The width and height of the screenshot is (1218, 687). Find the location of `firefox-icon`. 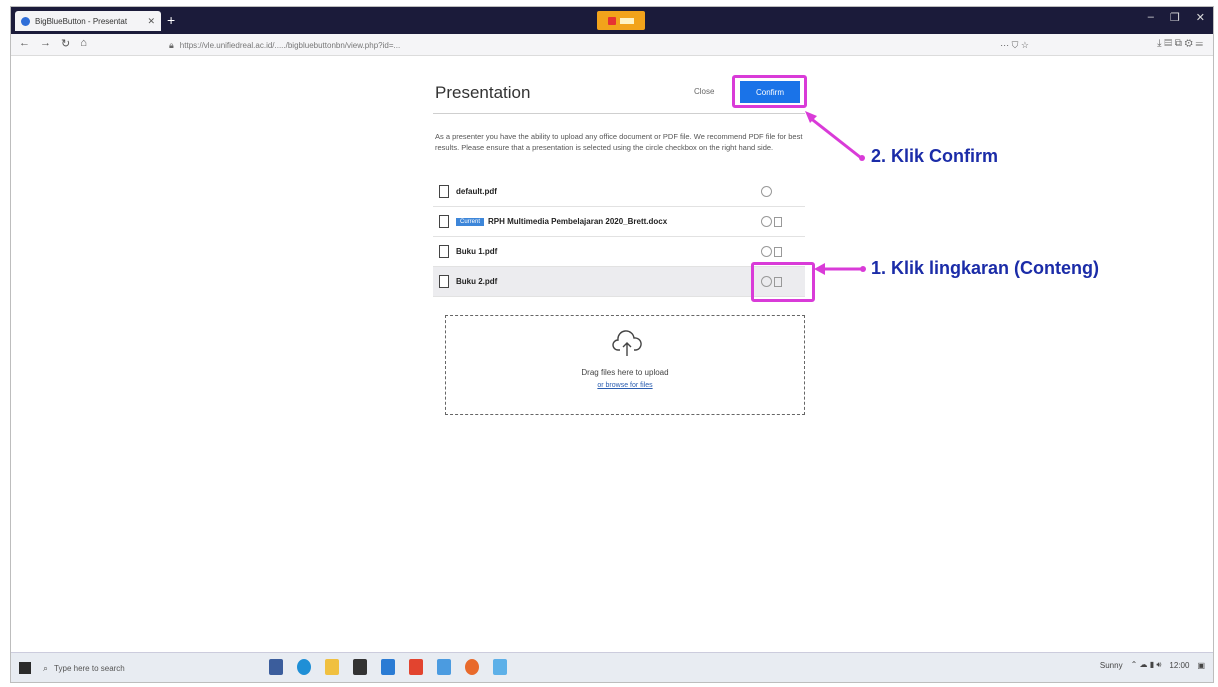

firefox-icon is located at coordinates (472, 667).